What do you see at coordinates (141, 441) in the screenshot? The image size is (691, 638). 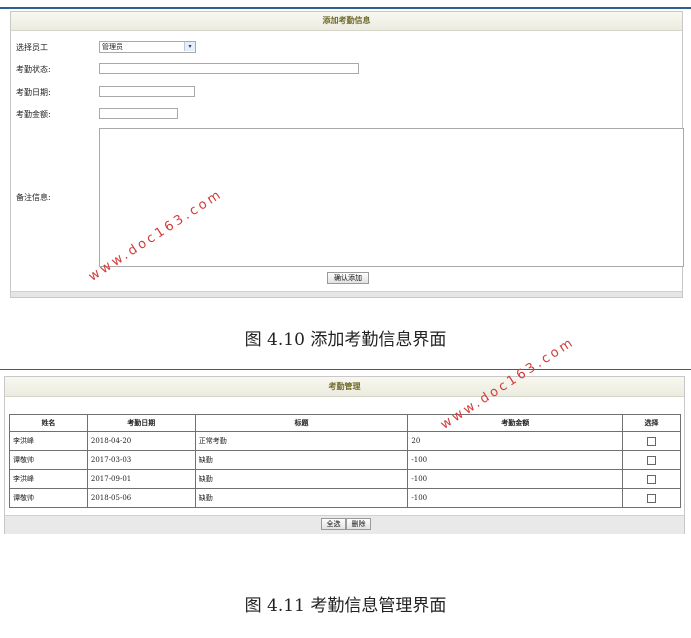 I see `cell-date: 2018-04-20` at bounding box center [141, 441].